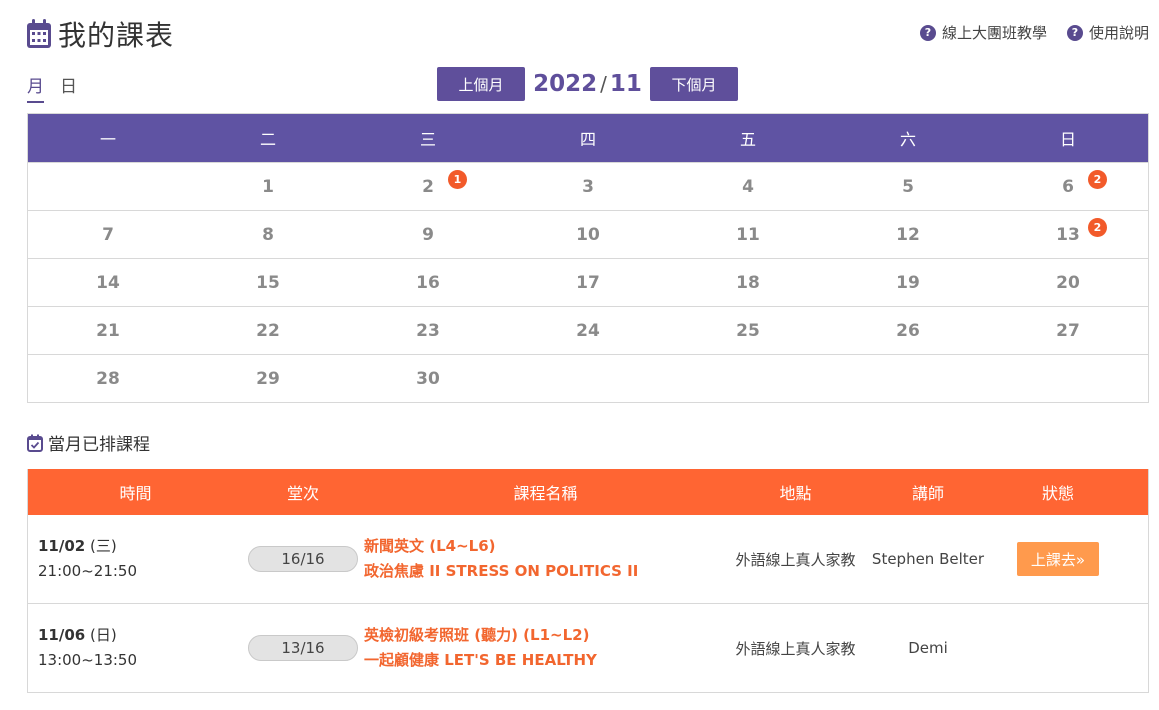 The width and height of the screenshot is (1159, 710). I want to click on weekday-label: 一, so click(107, 139).